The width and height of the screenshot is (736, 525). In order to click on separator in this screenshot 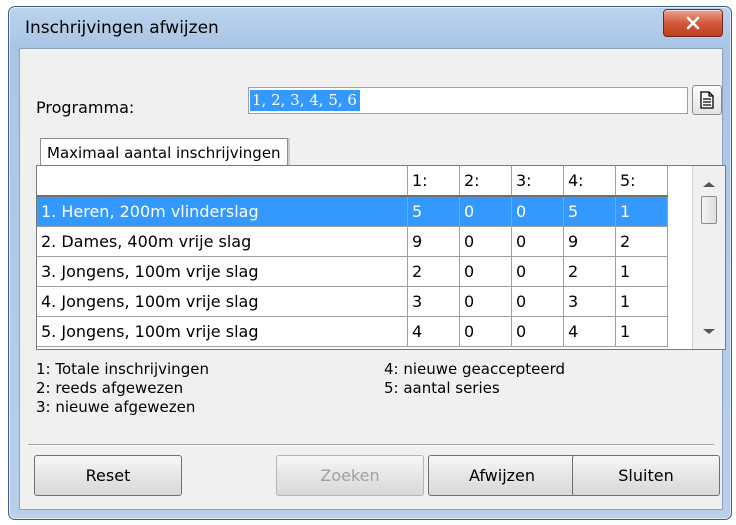, I will do `click(371, 445)`.